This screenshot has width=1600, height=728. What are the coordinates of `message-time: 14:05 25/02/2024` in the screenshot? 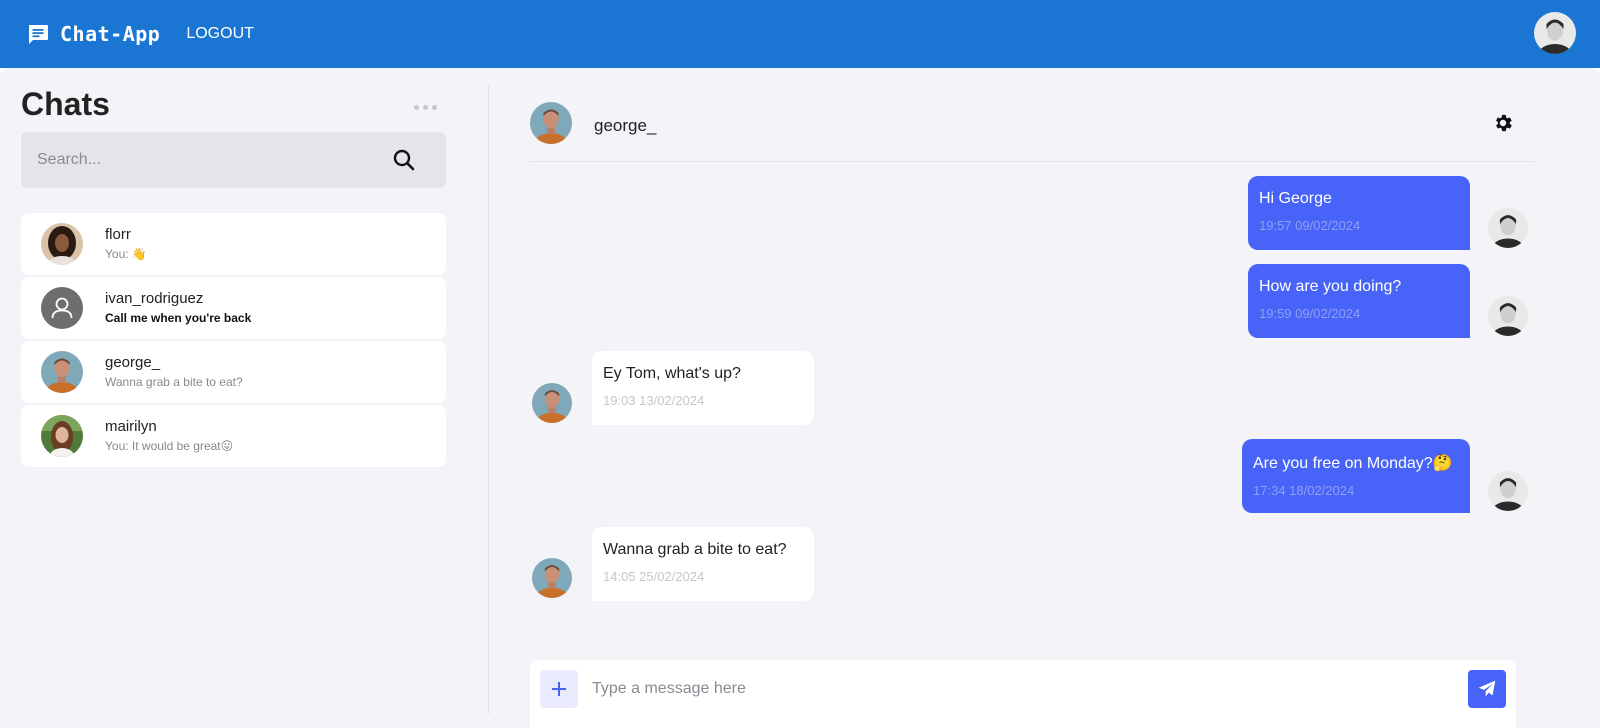 It's located at (654, 576).